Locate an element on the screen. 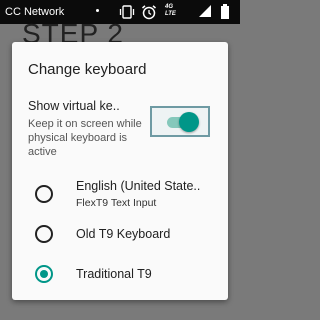 The image size is (320, 320). toggle-thumb is located at coordinates (189, 122).